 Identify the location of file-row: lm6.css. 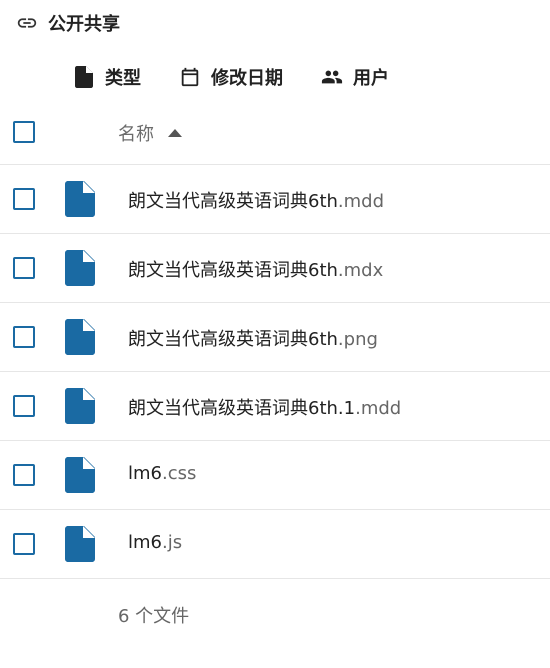
(275, 475).